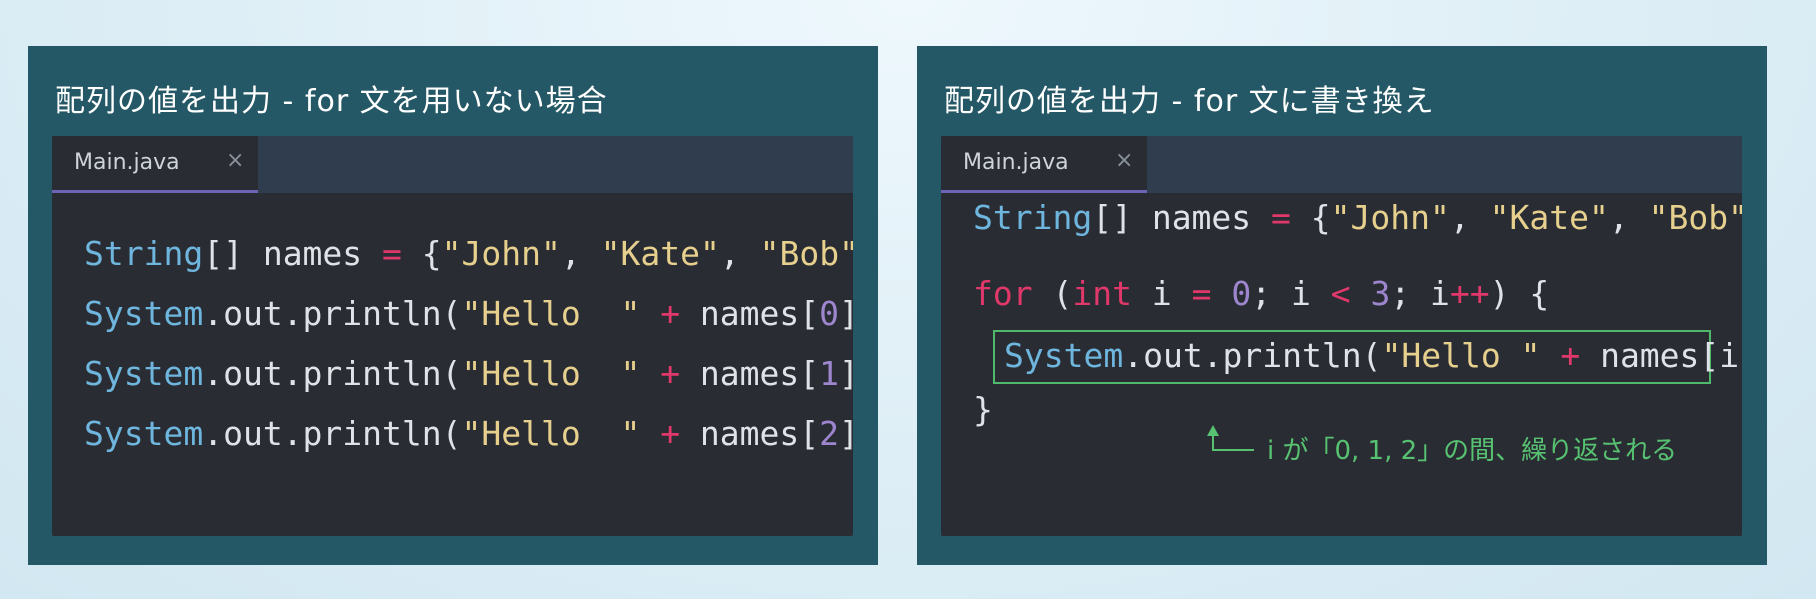 The height and width of the screenshot is (599, 1816). Describe the element at coordinates (829, 313) in the screenshot. I see `number-token: 0` at that location.